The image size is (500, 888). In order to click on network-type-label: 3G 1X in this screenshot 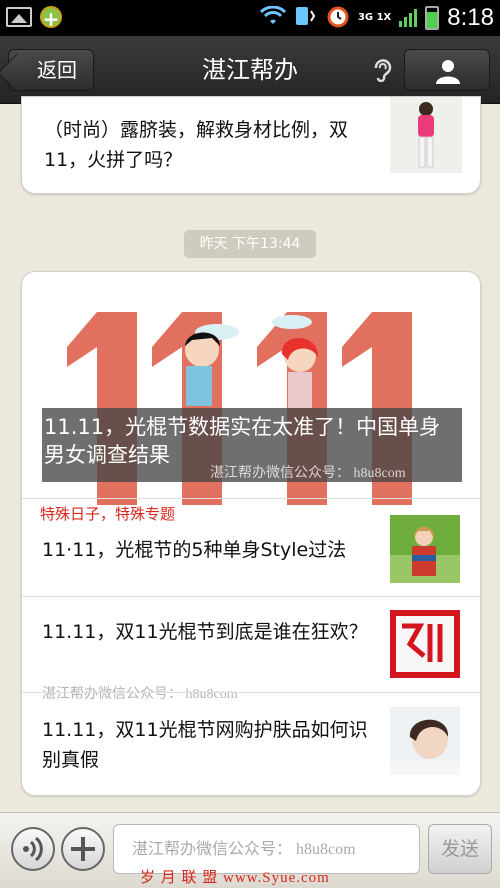, I will do `click(374, 17)`.